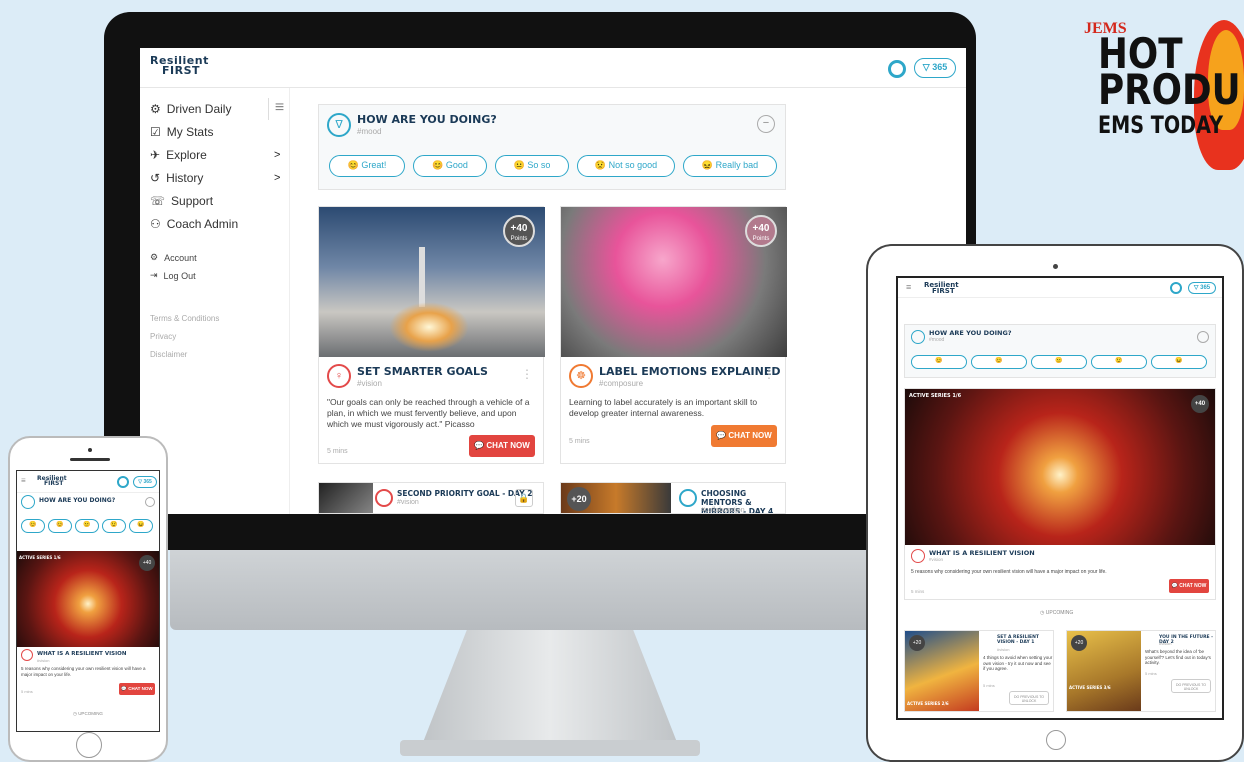 The width and height of the screenshot is (1244, 762). I want to click on card-title: SECOND PRIORITY GOAL - DAY 2, so click(465, 493).